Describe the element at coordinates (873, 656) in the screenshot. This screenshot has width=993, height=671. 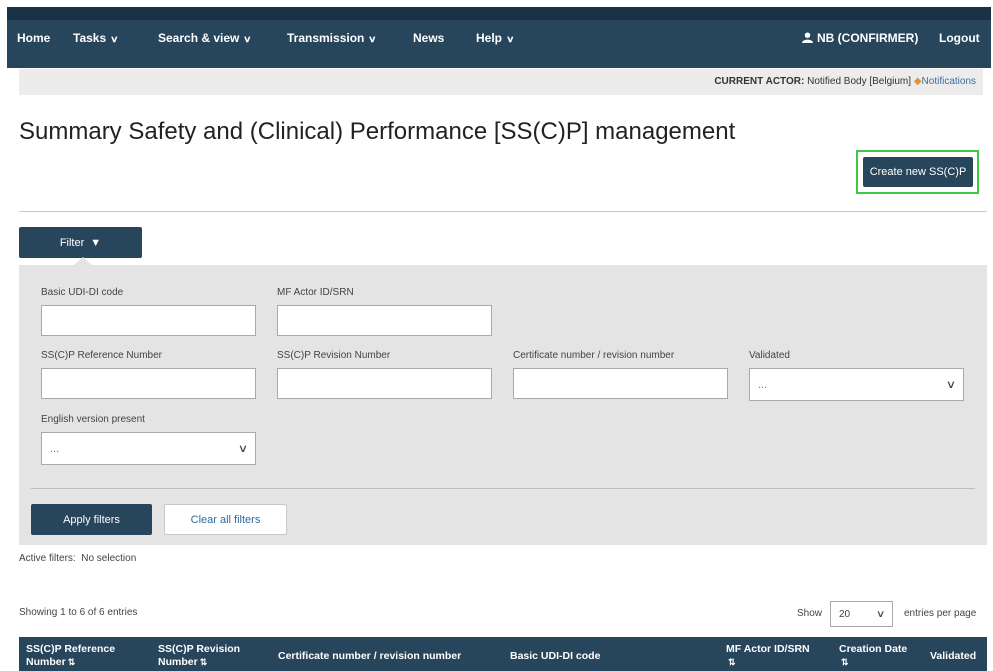
I see `column-header-creation-date: Creation Date ⇅` at that location.